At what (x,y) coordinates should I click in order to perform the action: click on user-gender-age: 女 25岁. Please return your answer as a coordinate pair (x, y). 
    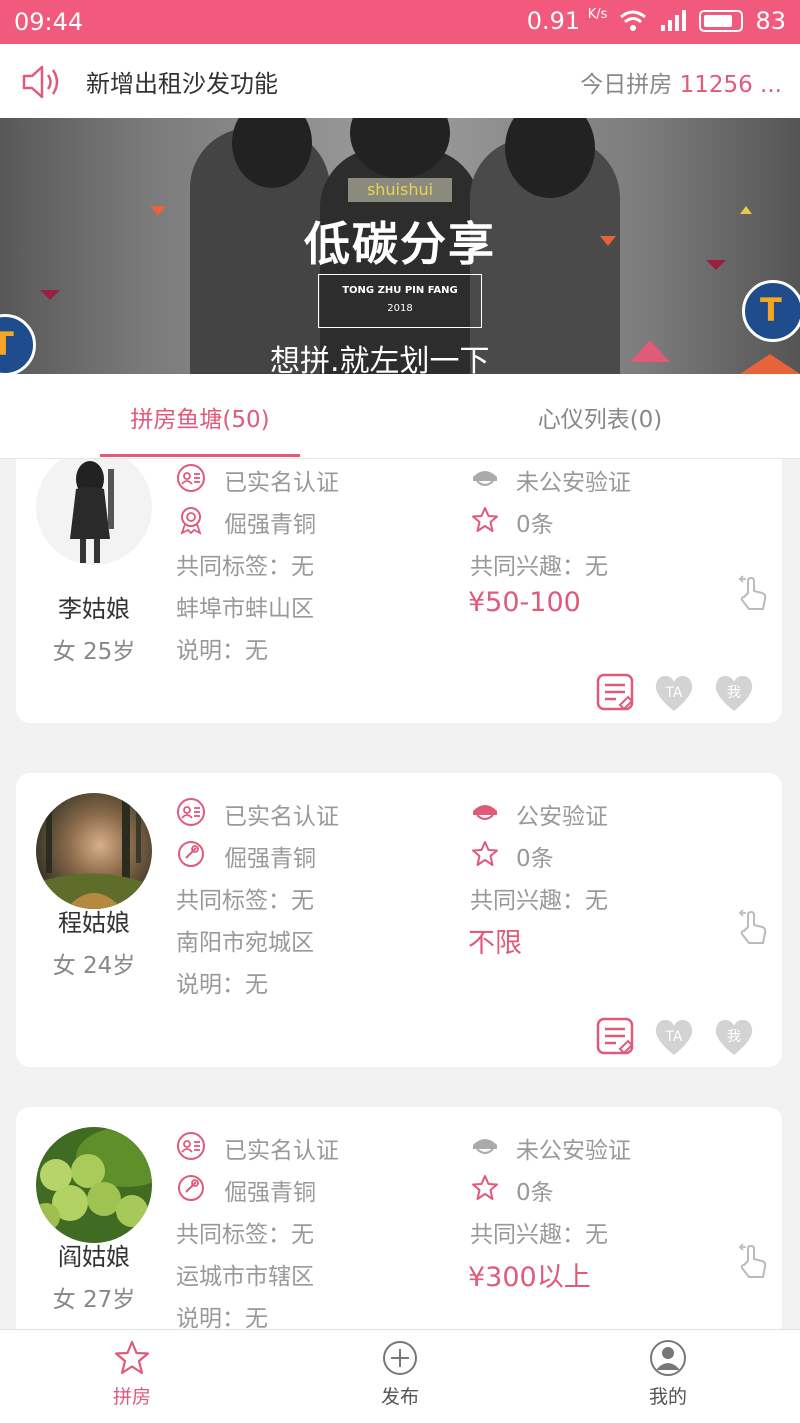
    Looking at the image, I should click on (94, 652).